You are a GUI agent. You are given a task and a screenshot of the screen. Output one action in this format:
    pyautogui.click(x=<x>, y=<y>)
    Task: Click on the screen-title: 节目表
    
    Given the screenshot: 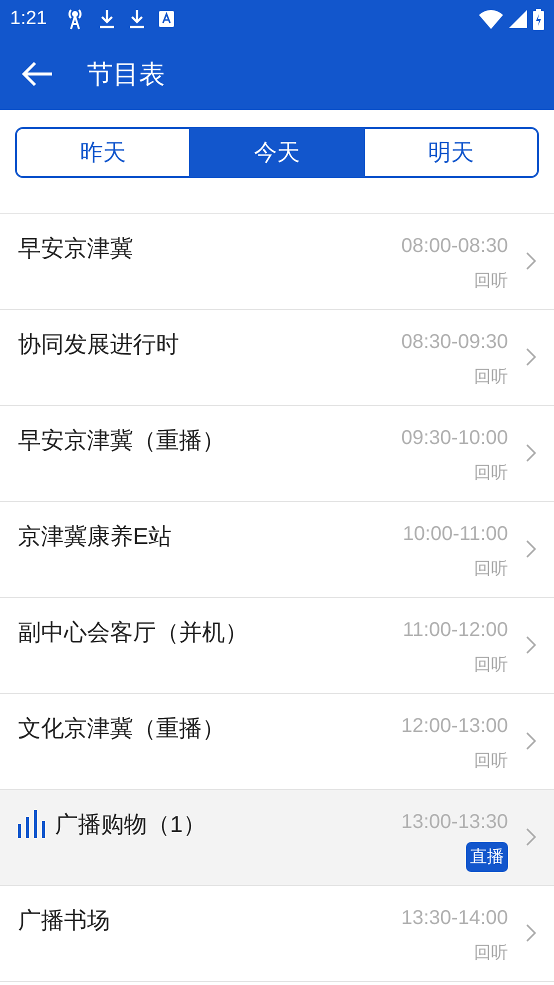 What is the action you would take?
    pyautogui.click(x=126, y=74)
    